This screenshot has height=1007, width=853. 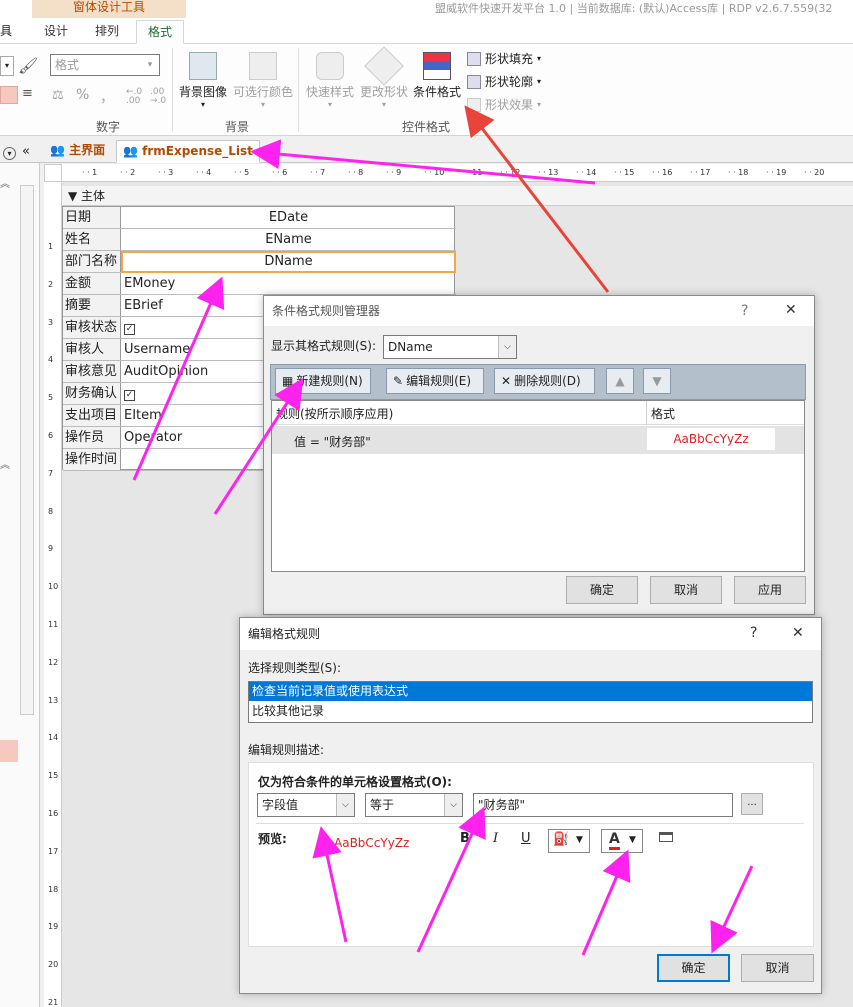 I want to click on ruler-tick-label: · · 12, so click(x=510, y=172).